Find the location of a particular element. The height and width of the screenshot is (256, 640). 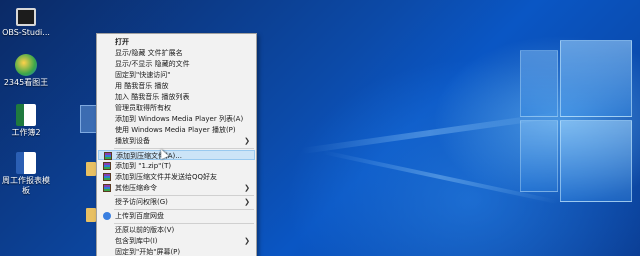

image-viewer-icon is located at coordinates (26, 65).